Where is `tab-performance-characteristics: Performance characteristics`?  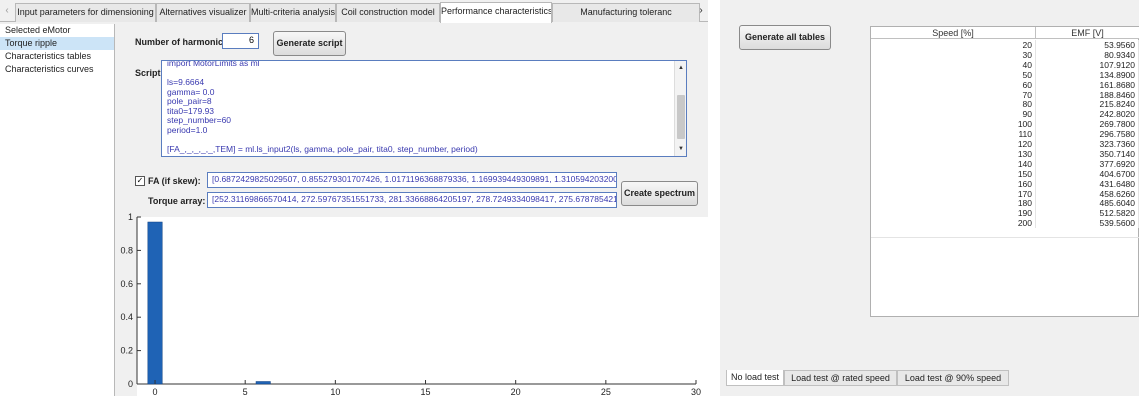
tab-performance-characteristics: Performance characteristics is located at coordinates (496, 12).